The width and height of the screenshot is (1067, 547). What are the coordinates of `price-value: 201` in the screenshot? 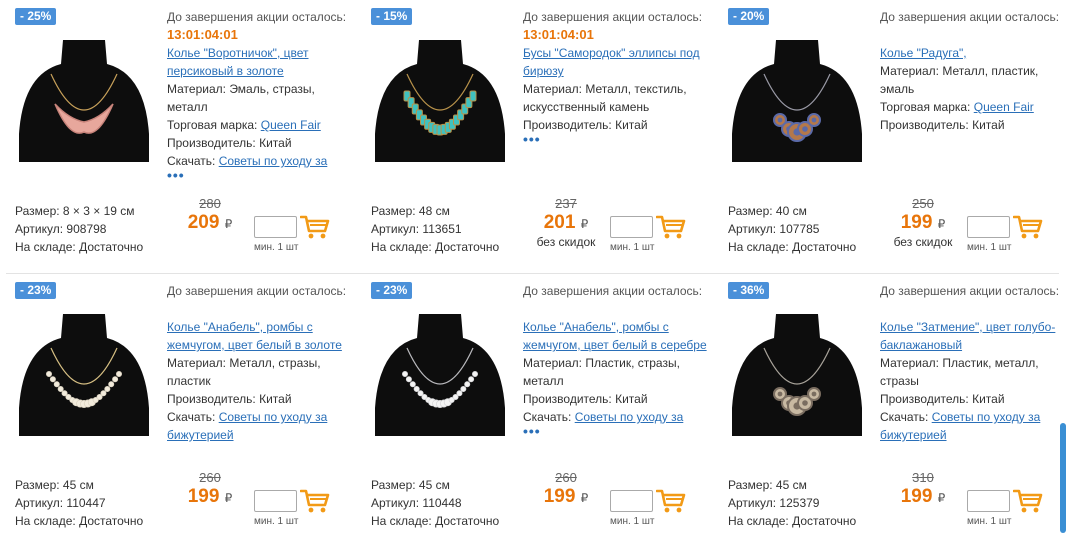 It's located at (559, 222).